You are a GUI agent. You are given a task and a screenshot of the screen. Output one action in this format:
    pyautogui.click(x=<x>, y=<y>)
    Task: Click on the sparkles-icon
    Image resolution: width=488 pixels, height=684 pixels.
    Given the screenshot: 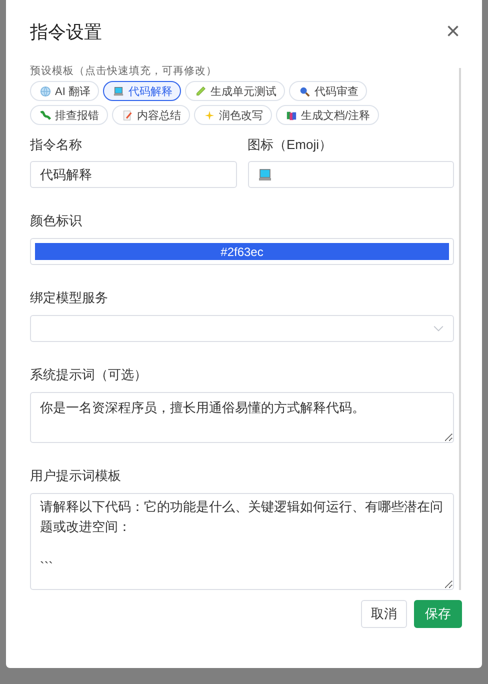 What is the action you would take?
    pyautogui.click(x=209, y=115)
    